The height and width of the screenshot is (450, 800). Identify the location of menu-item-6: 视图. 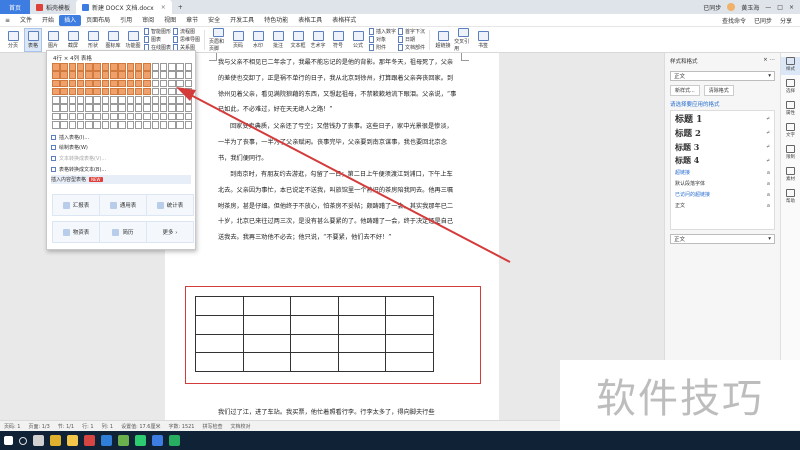
(170, 20).